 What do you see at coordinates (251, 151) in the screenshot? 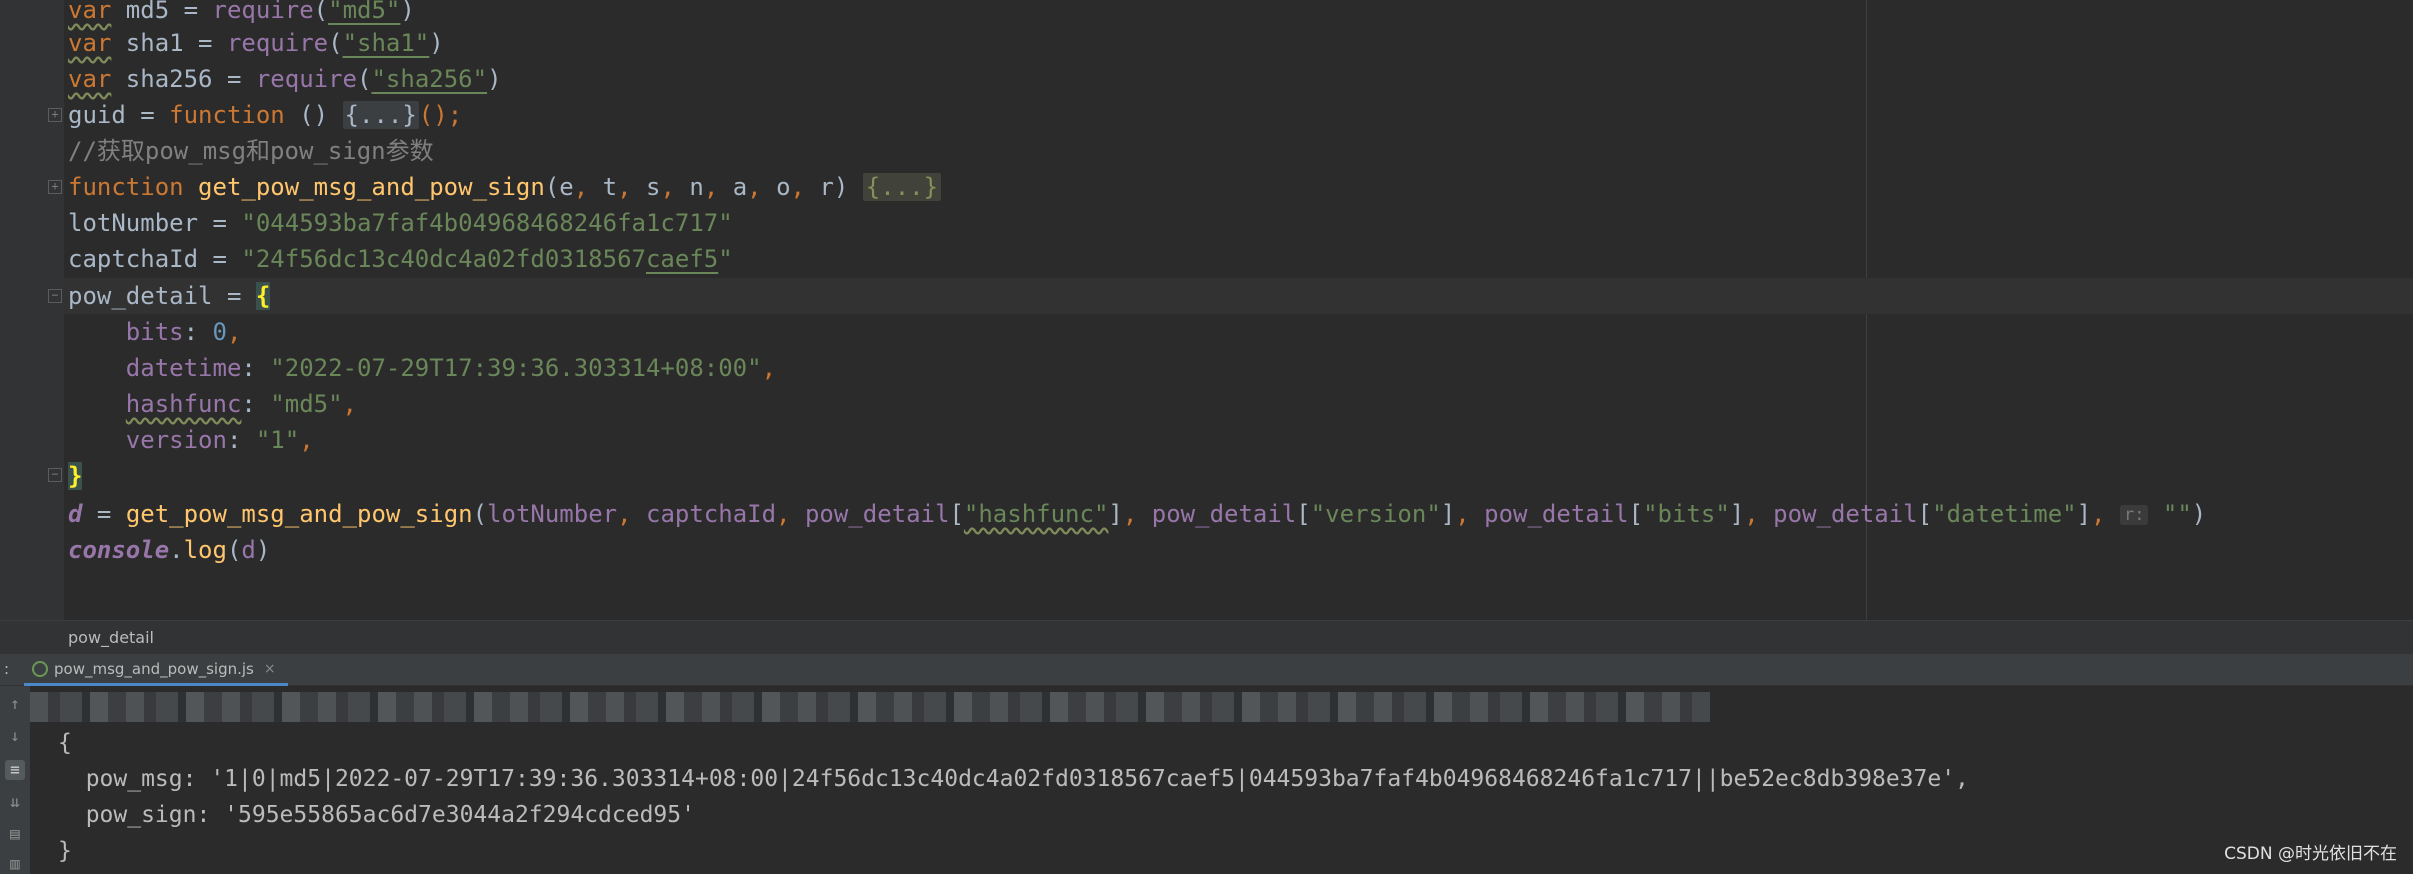
I see `code-line-5: //获取pow_msg和pow_sign参数` at bounding box center [251, 151].